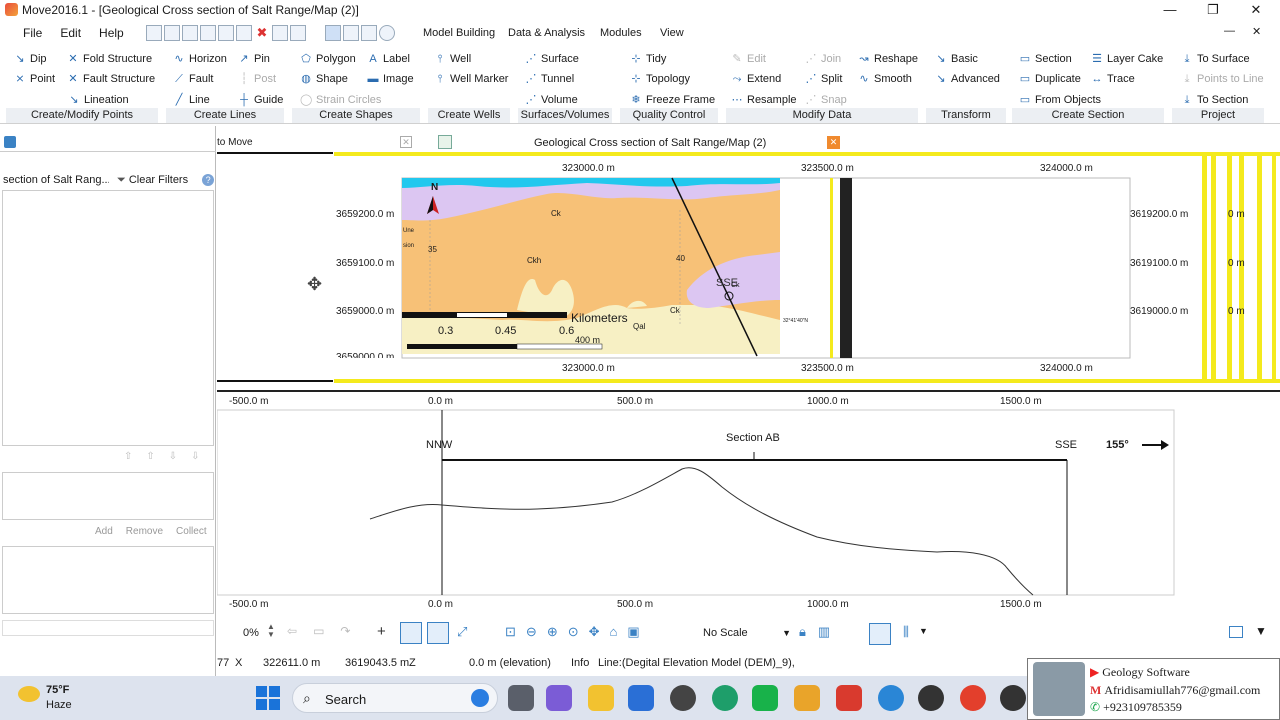 This screenshot has height=720, width=1280. What do you see at coordinates (453, 59) in the screenshot?
I see `well-button: ⫯ Well` at bounding box center [453, 59].